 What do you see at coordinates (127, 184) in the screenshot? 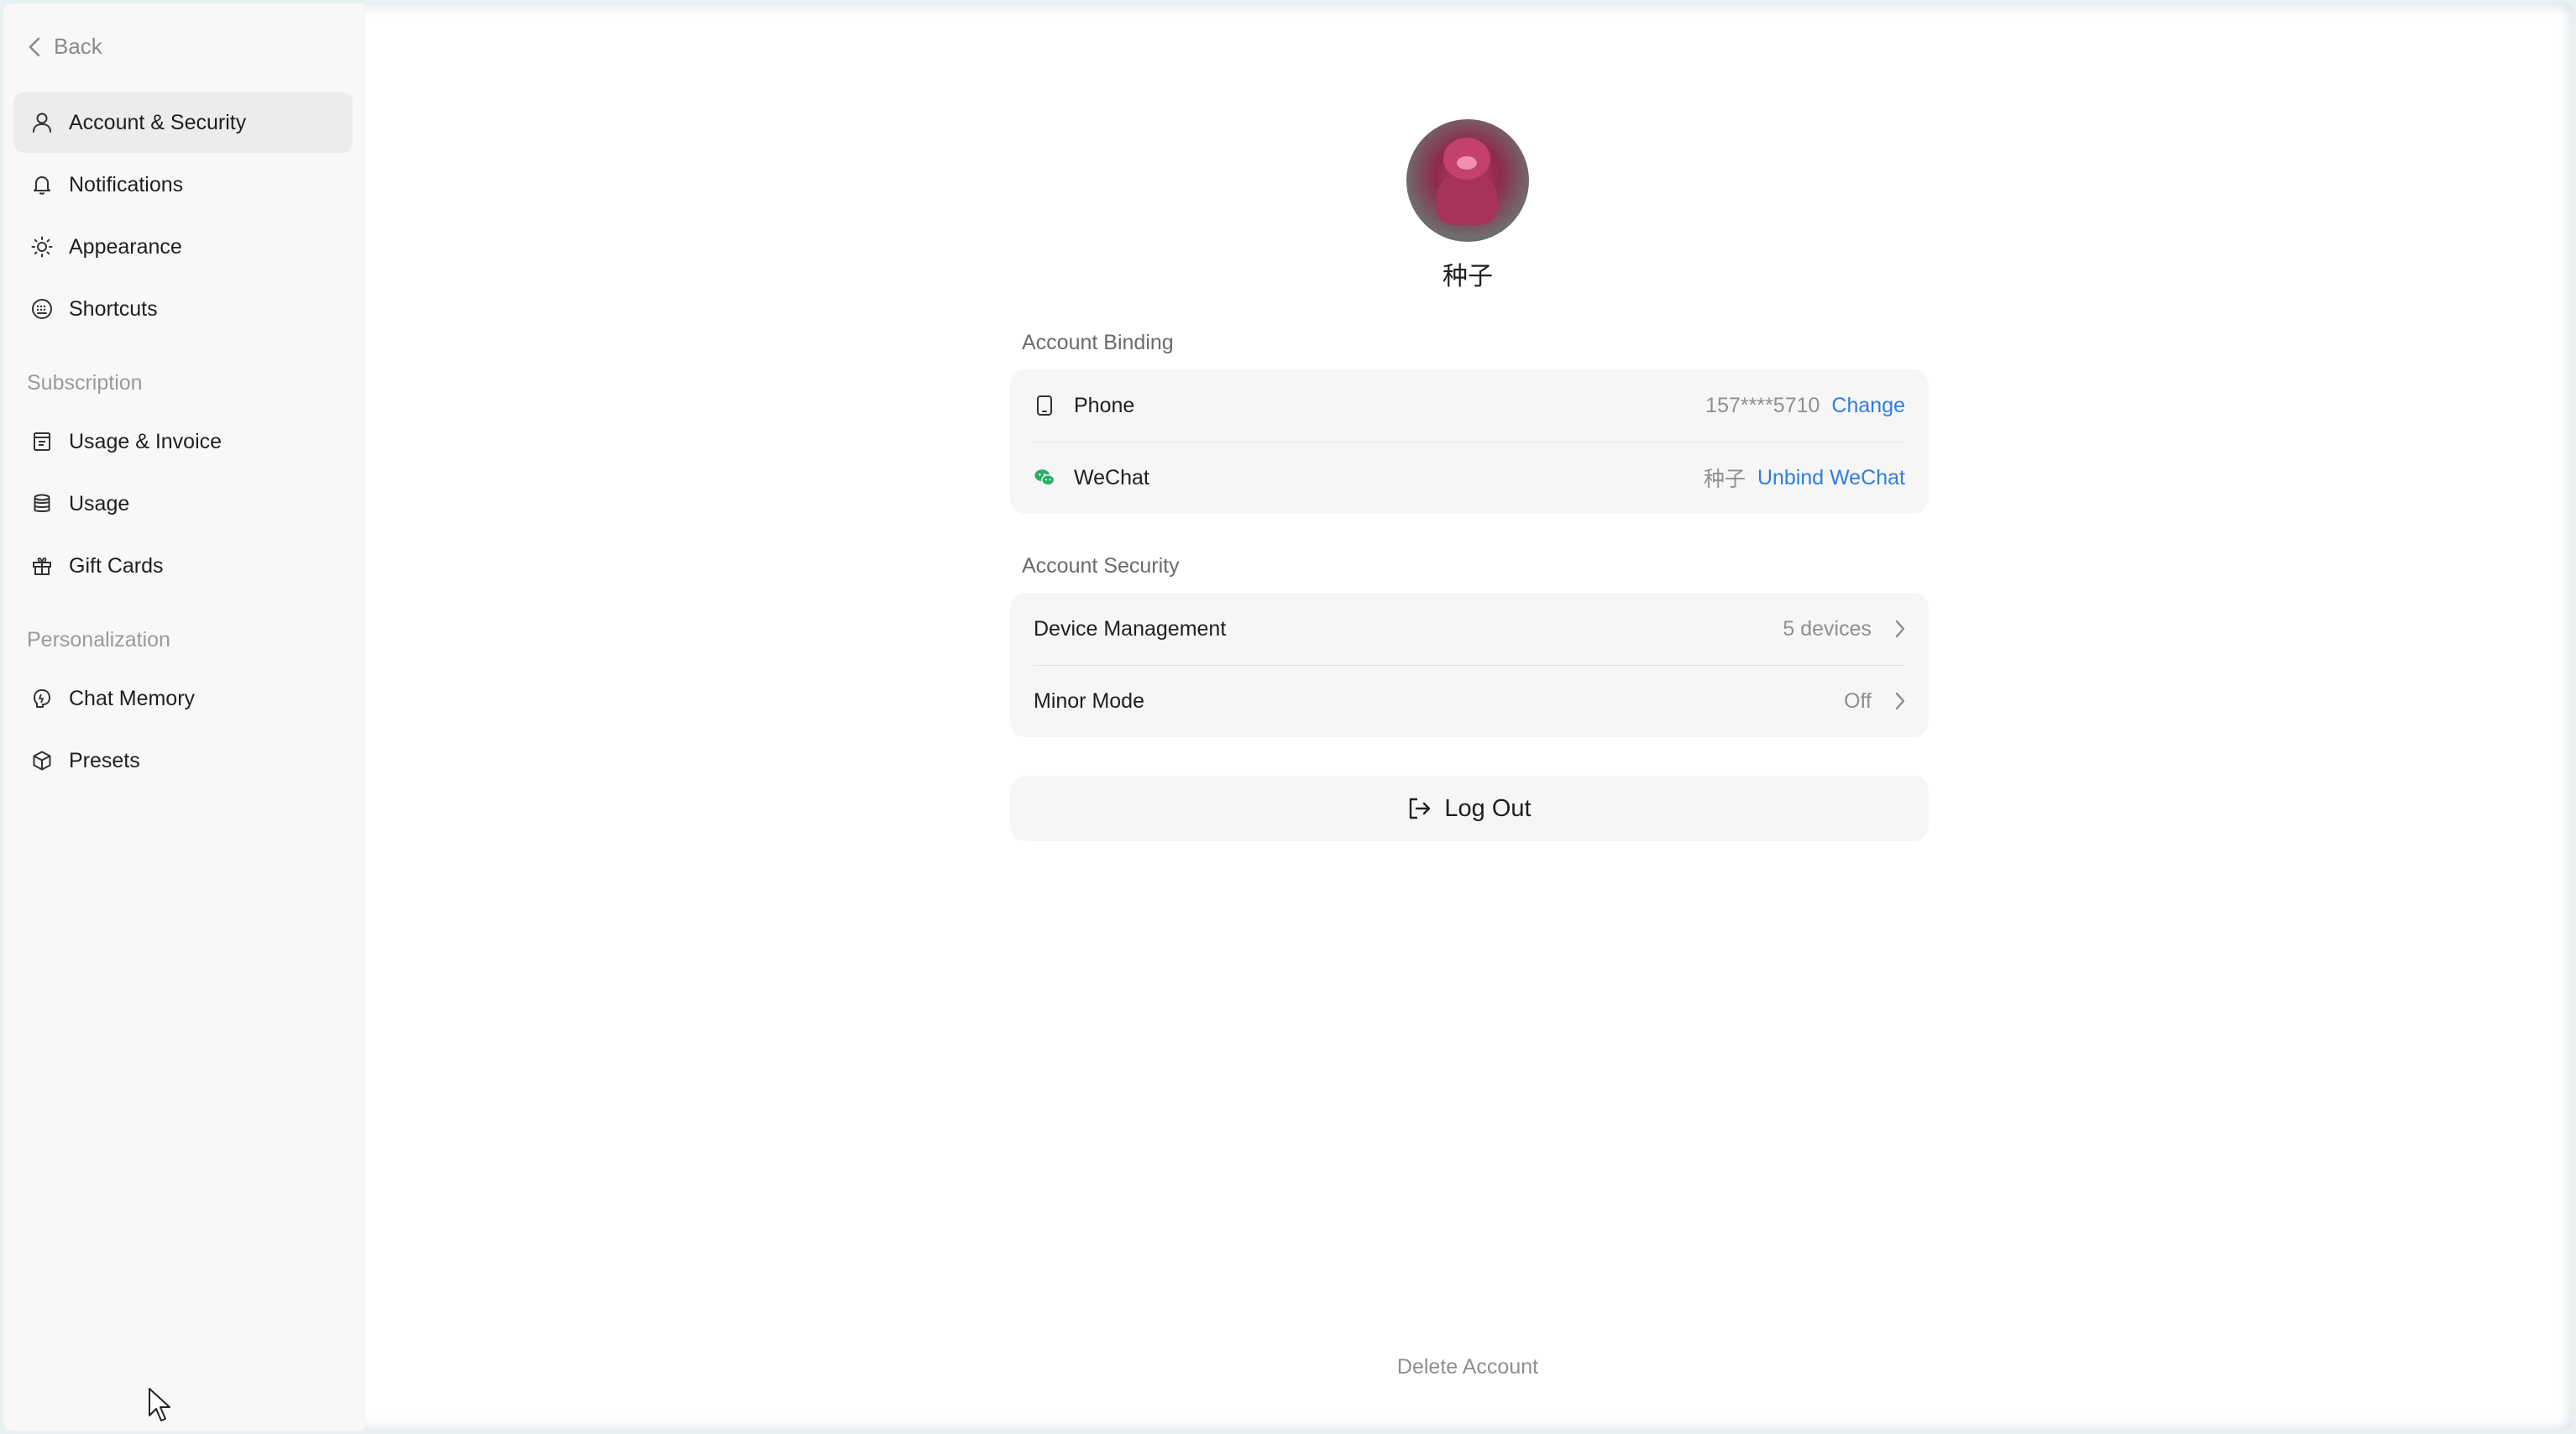
I see `sidebar-item-label: Notifications` at bounding box center [127, 184].